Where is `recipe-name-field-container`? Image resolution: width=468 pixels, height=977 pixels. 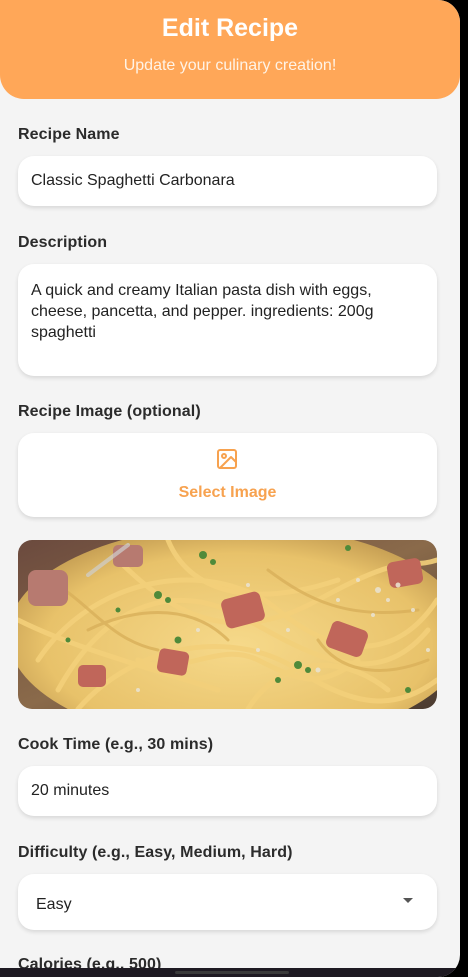
recipe-name-field-container is located at coordinates (227, 181).